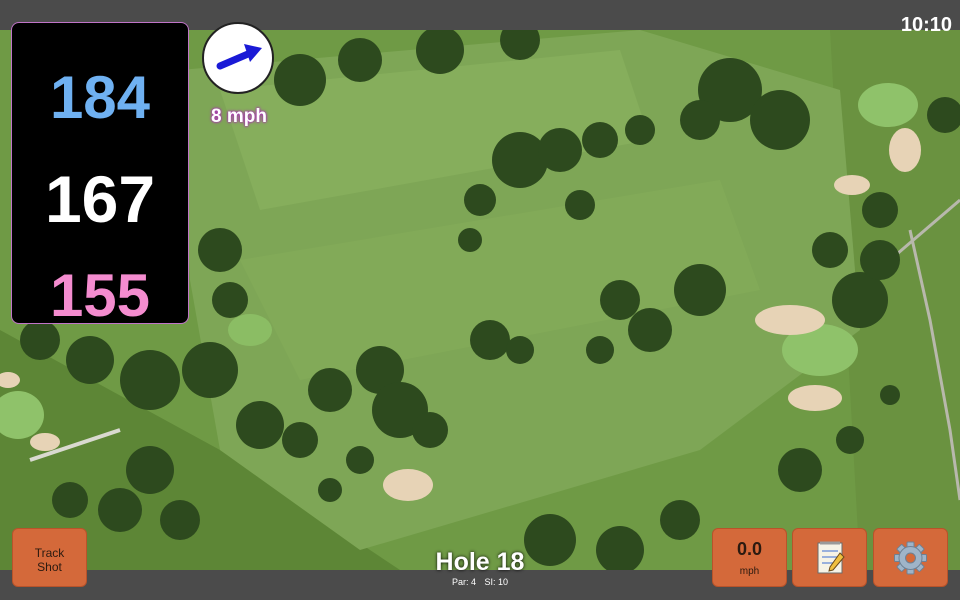  What do you see at coordinates (100, 199) in the screenshot?
I see `middle-of-green-distance: 167` at bounding box center [100, 199].